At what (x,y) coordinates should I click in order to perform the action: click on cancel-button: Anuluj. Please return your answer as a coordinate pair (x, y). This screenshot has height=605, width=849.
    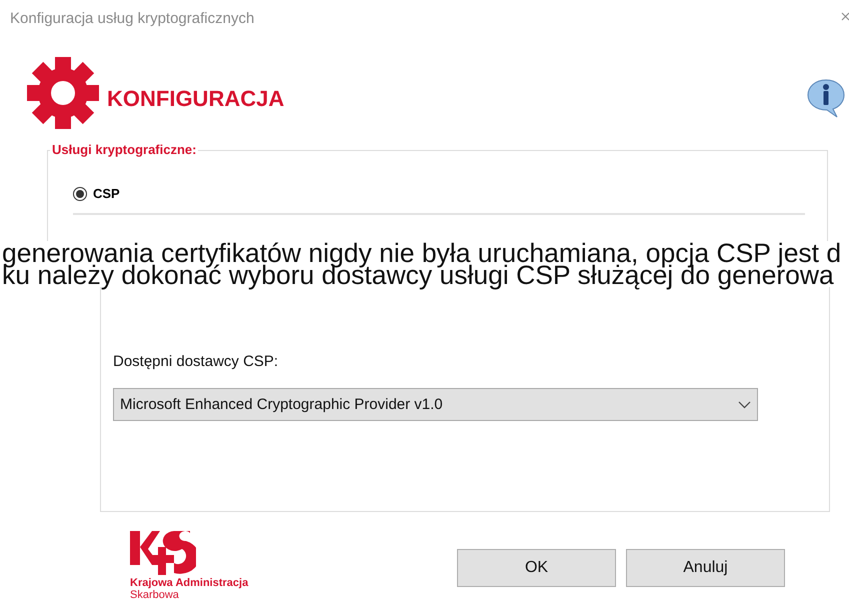
    Looking at the image, I should click on (705, 568).